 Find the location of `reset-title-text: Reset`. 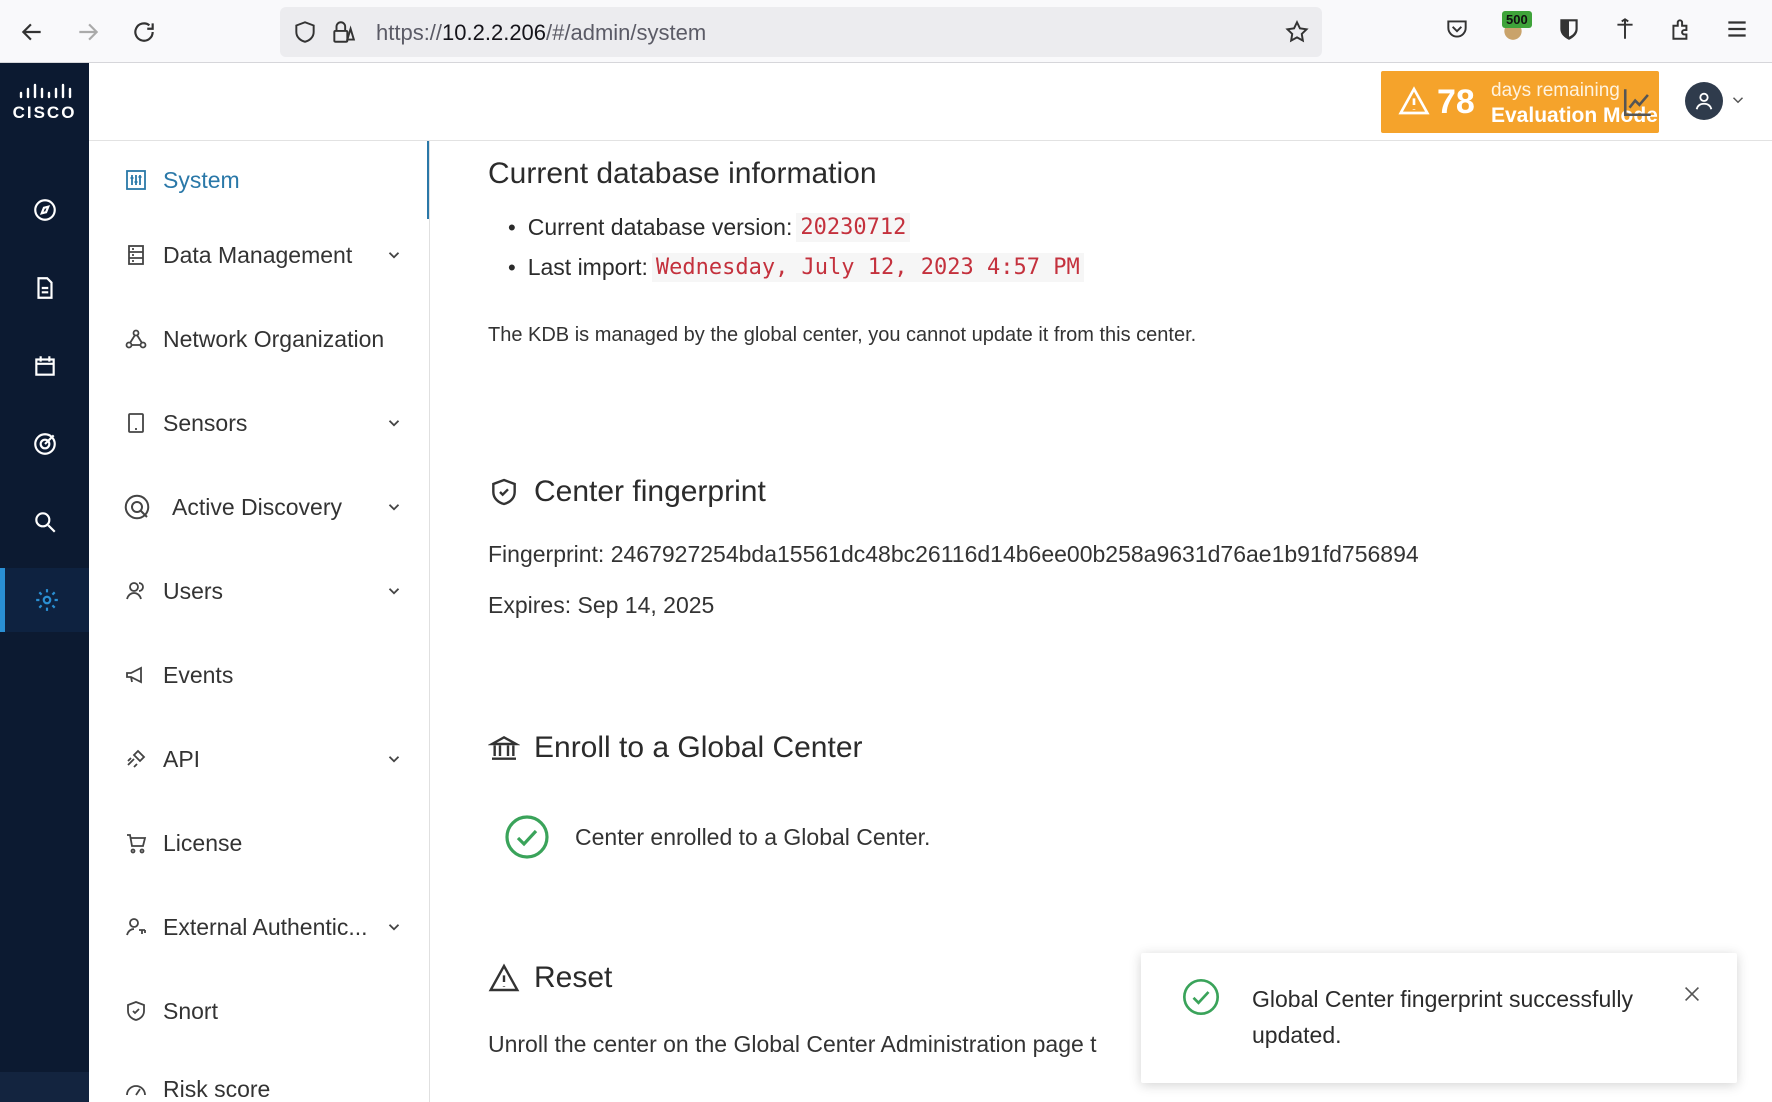

reset-title-text: Reset is located at coordinates (573, 977).